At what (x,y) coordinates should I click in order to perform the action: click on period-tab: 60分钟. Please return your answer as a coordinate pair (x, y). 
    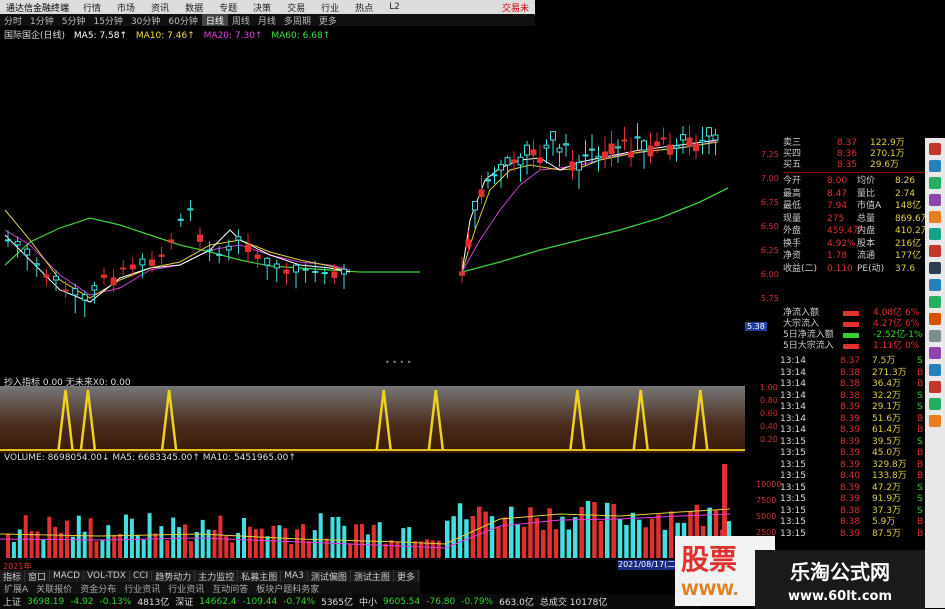
    Looking at the image, I should click on (182, 20).